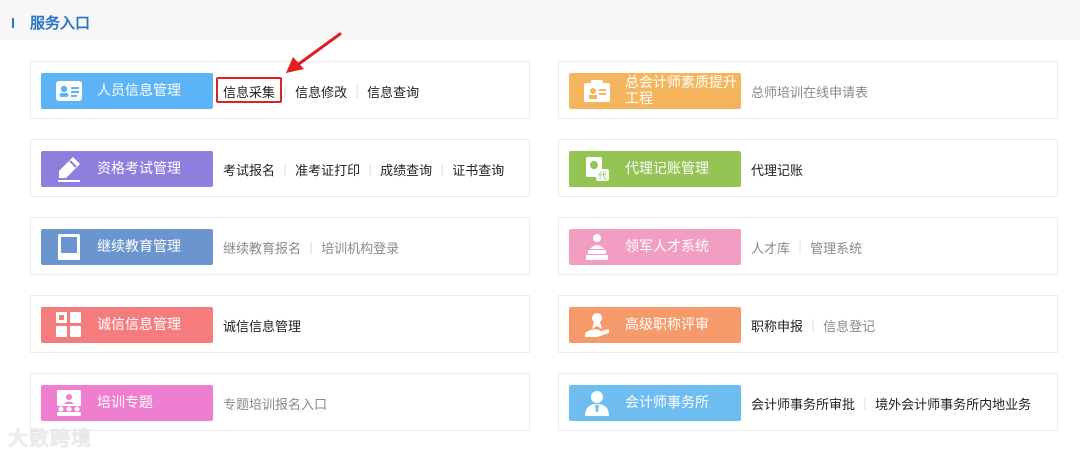 The height and width of the screenshot is (458, 1080). What do you see at coordinates (808, 168) in the screenshot?
I see `service-card: 代 代理记账管理 代理记账` at bounding box center [808, 168].